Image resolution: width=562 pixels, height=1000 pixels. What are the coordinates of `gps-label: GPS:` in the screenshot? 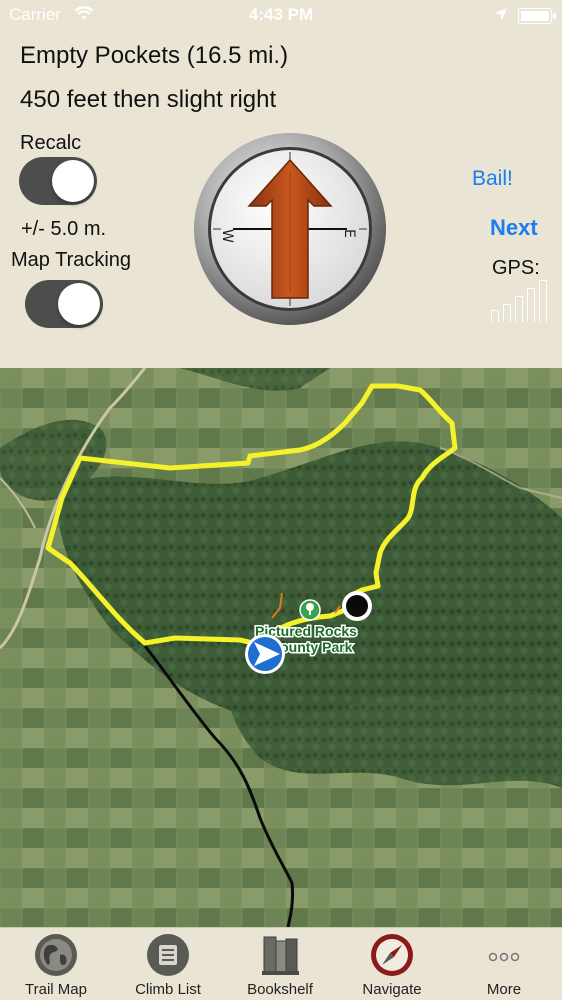 It's located at (516, 268).